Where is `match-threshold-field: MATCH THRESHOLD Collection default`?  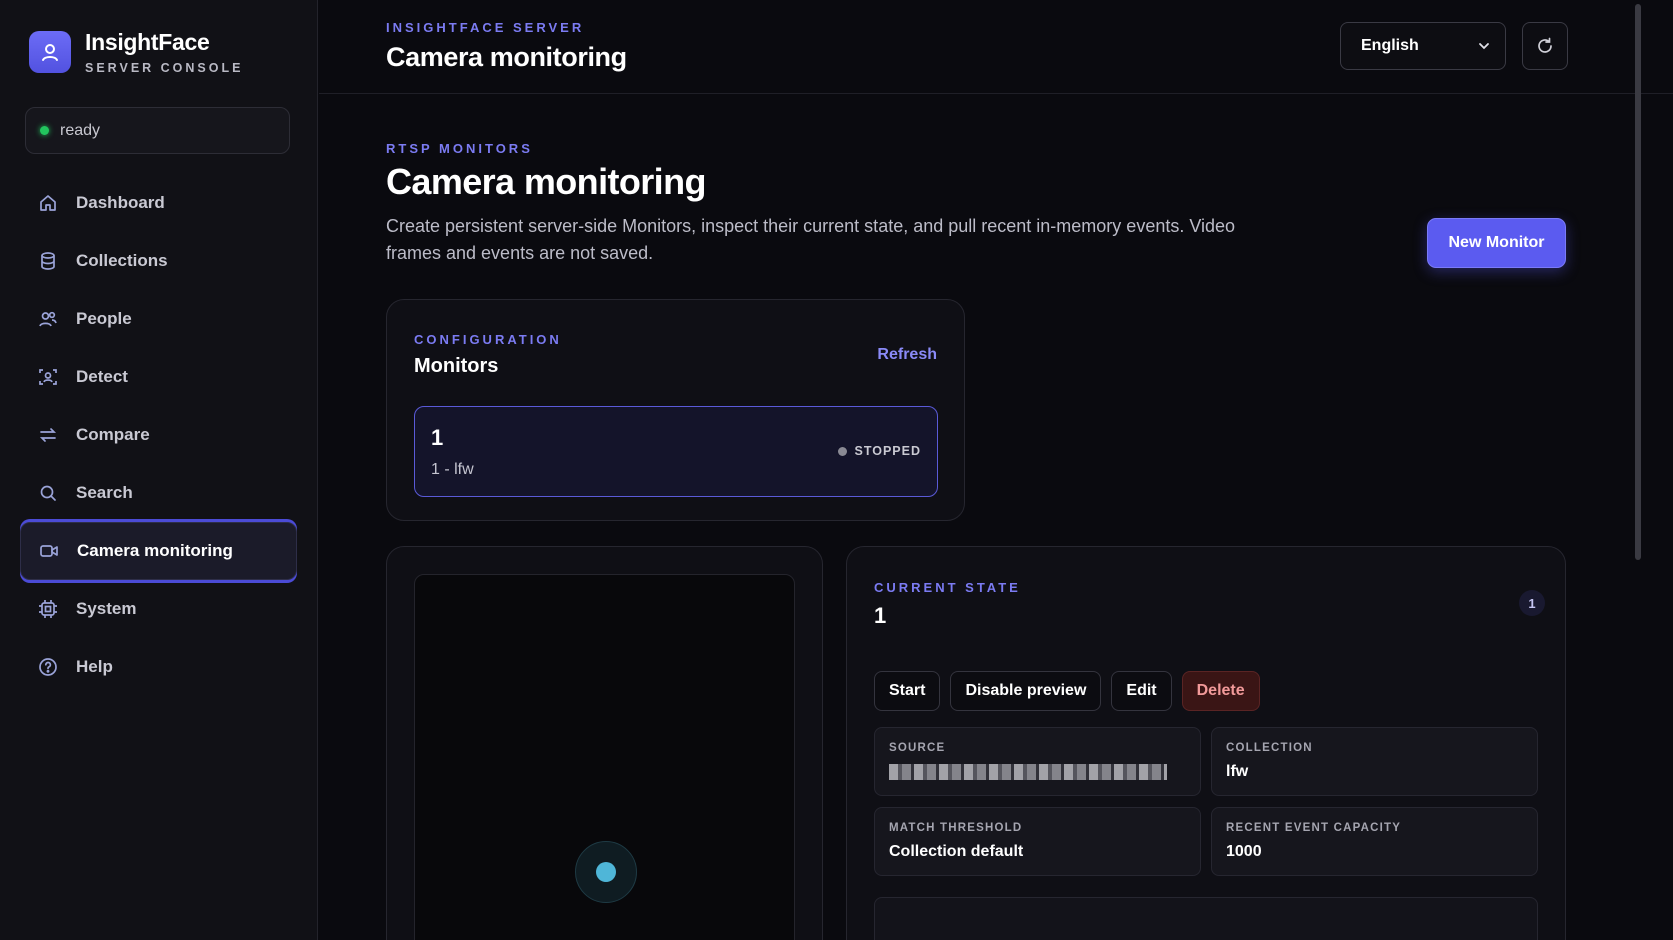
match-threshold-field: MATCH THRESHOLD Collection default is located at coordinates (1037, 841).